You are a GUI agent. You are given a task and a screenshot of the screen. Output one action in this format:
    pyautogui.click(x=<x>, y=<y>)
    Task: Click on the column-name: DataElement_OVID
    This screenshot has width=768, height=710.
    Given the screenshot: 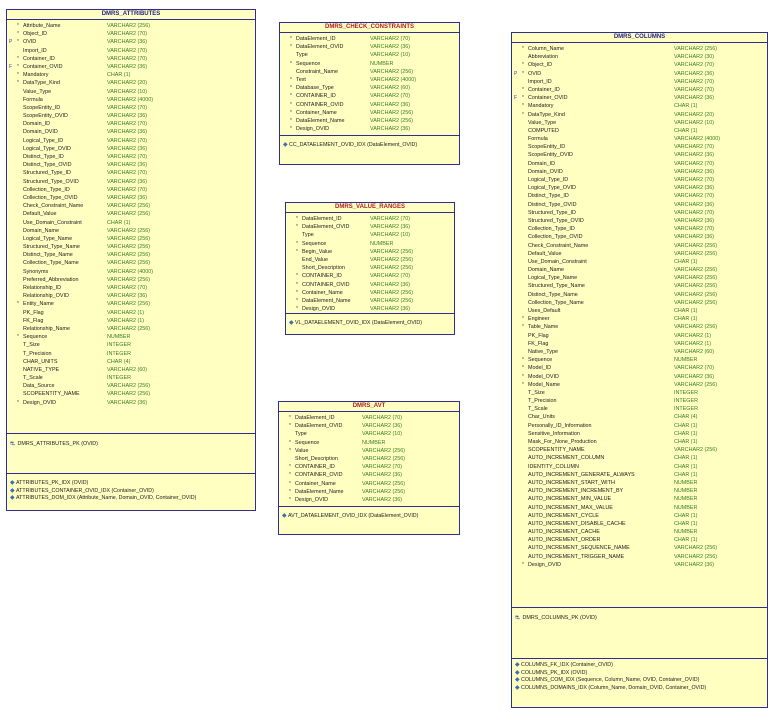 What is the action you would take?
    pyautogui.click(x=320, y=47)
    